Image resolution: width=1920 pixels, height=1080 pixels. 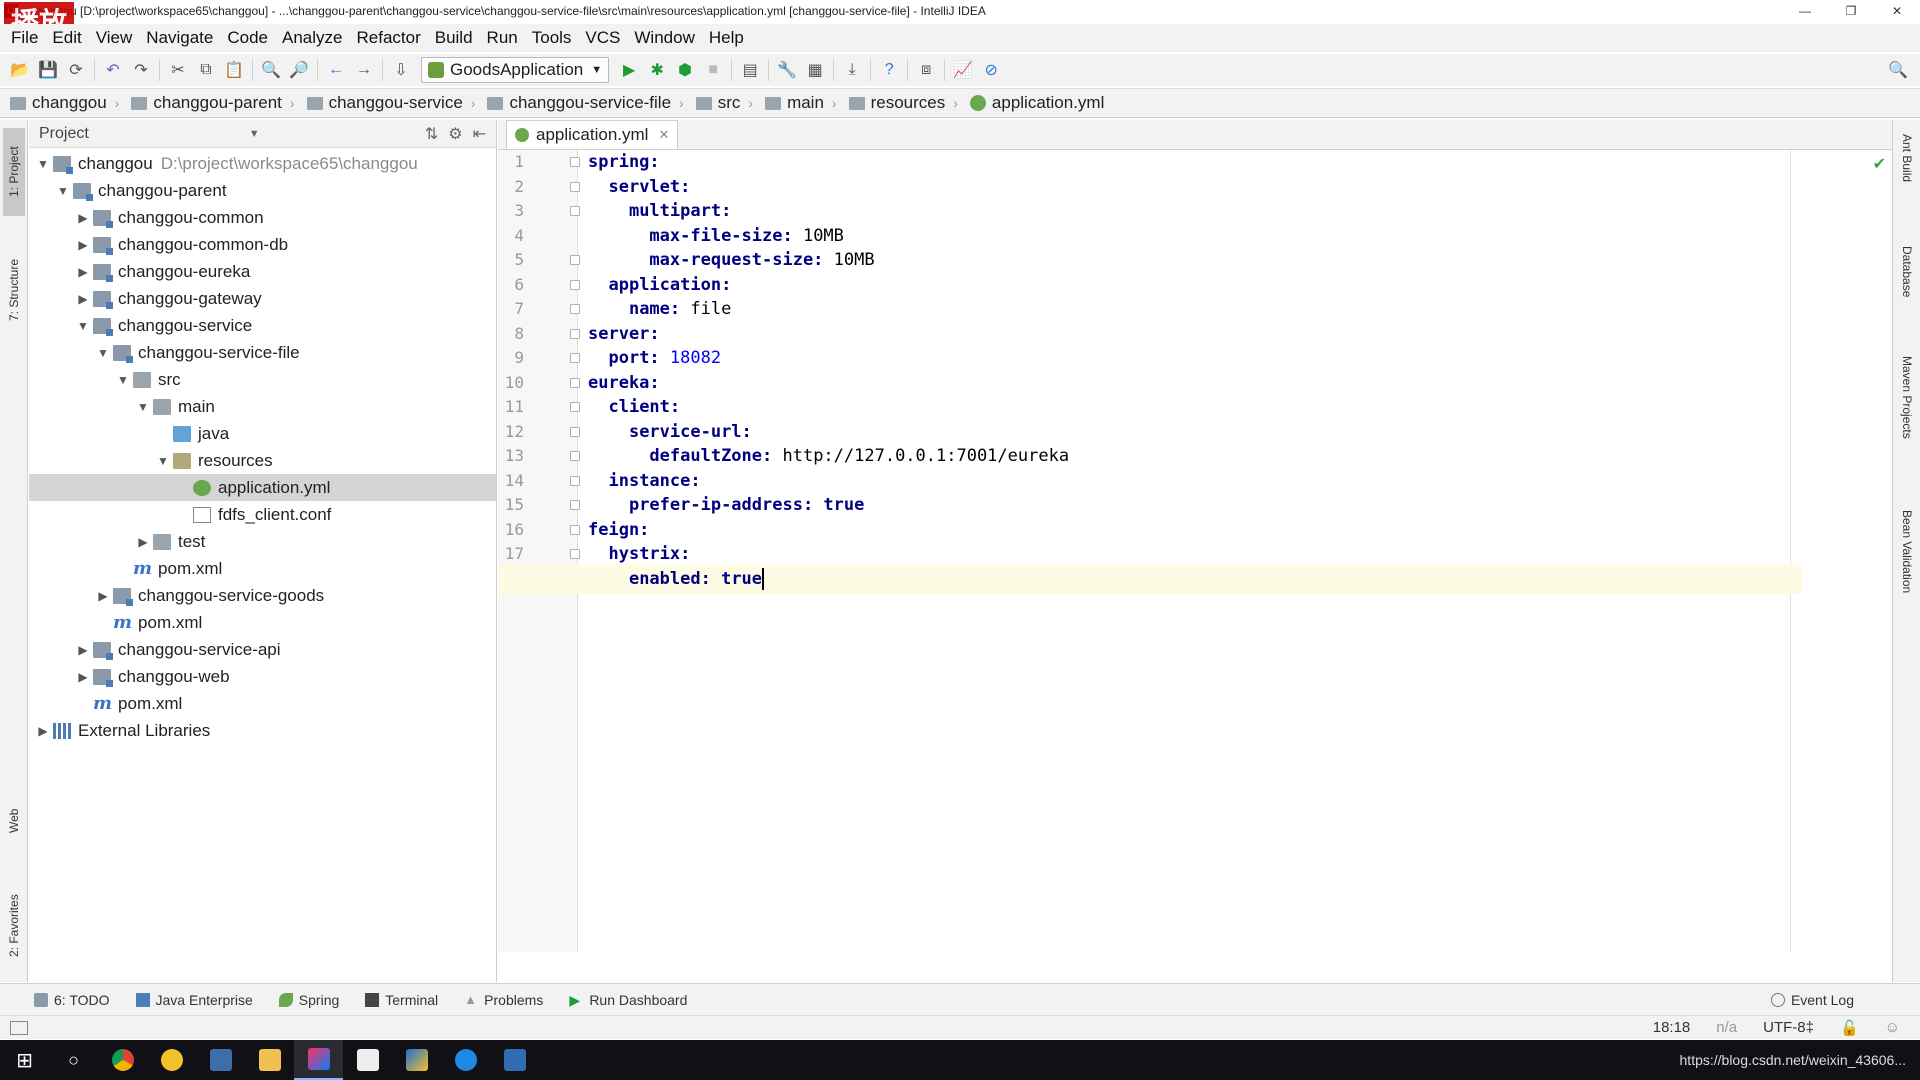 What do you see at coordinates (24, 38) in the screenshot?
I see `menu-file: File` at bounding box center [24, 38].